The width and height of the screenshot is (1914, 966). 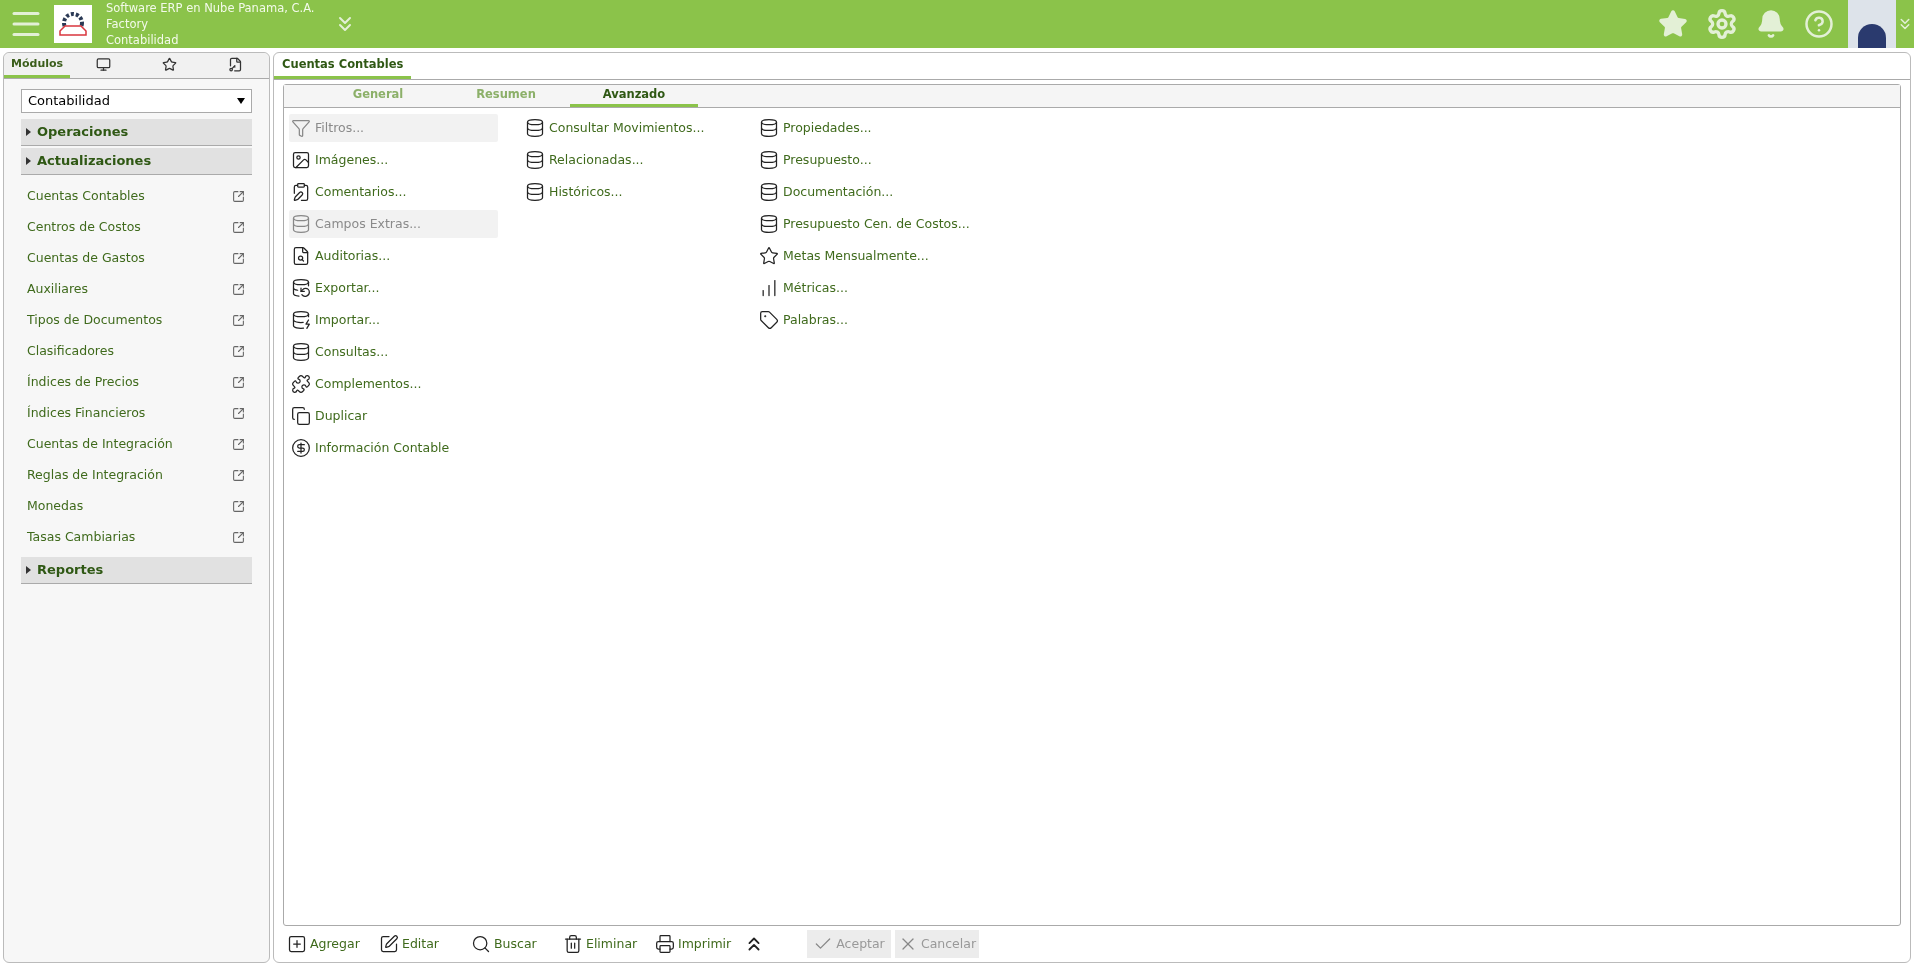 I want to click on avatar-placeholder, so click(x=1872, y=24).